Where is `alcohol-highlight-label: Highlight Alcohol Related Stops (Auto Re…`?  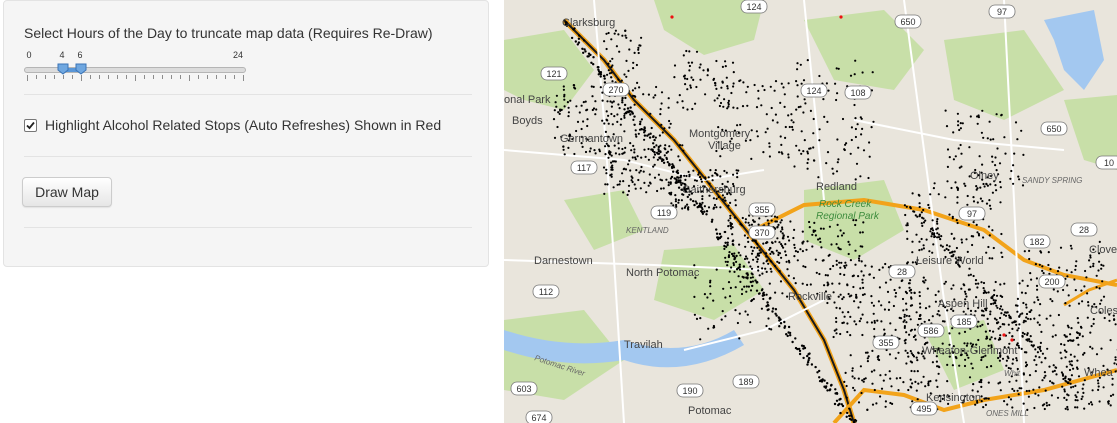 alcohol-highlight-label: Highlight Alcohol Related Stops (Auto Re… is located at coordinates (243, 125).